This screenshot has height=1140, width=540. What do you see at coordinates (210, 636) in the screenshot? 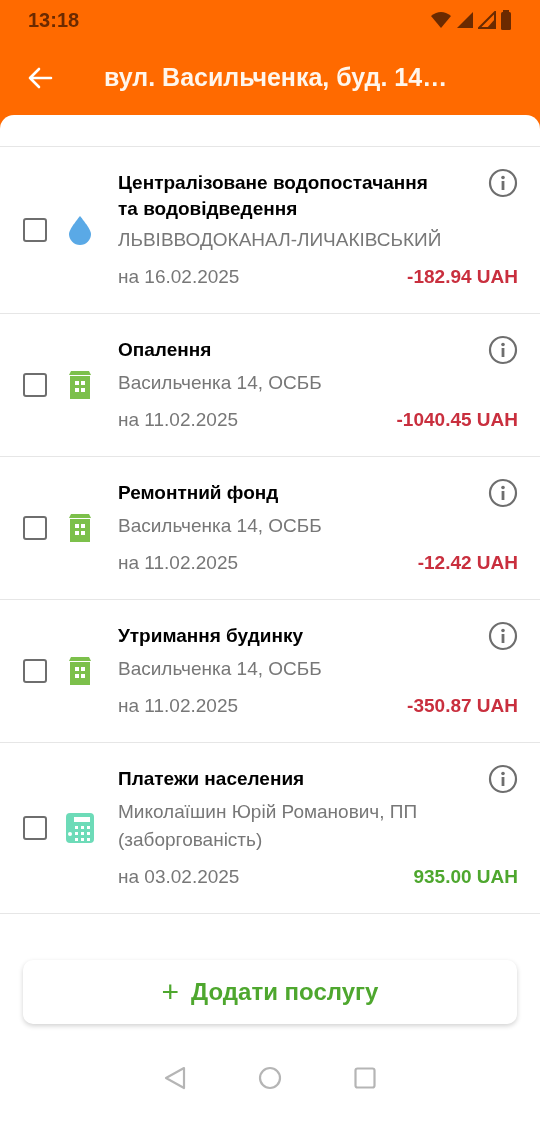
I see `service-title: Утримання будинку` at bounding box center [210, 636].